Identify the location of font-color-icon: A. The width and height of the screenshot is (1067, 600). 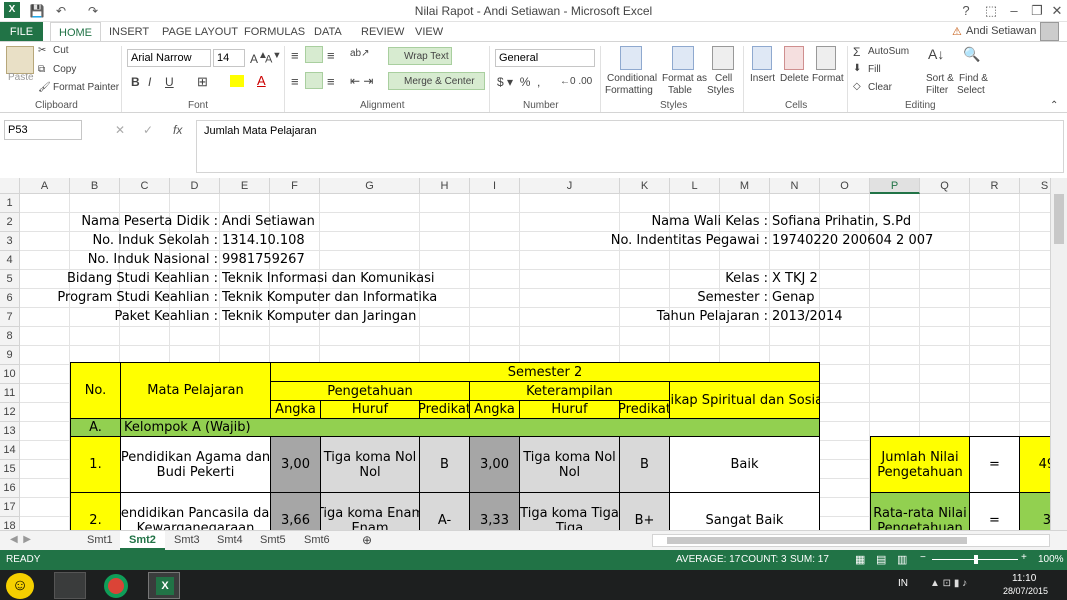
(261, 80).